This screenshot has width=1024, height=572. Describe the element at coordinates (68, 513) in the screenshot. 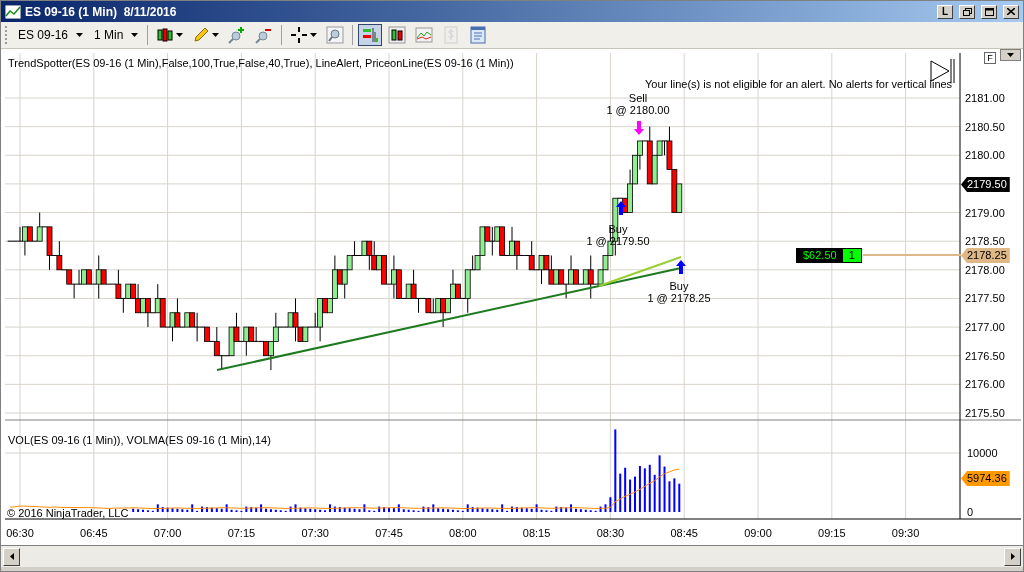

I see `copyright-text: © 2016 NinjaTrader, LLC` at that location.